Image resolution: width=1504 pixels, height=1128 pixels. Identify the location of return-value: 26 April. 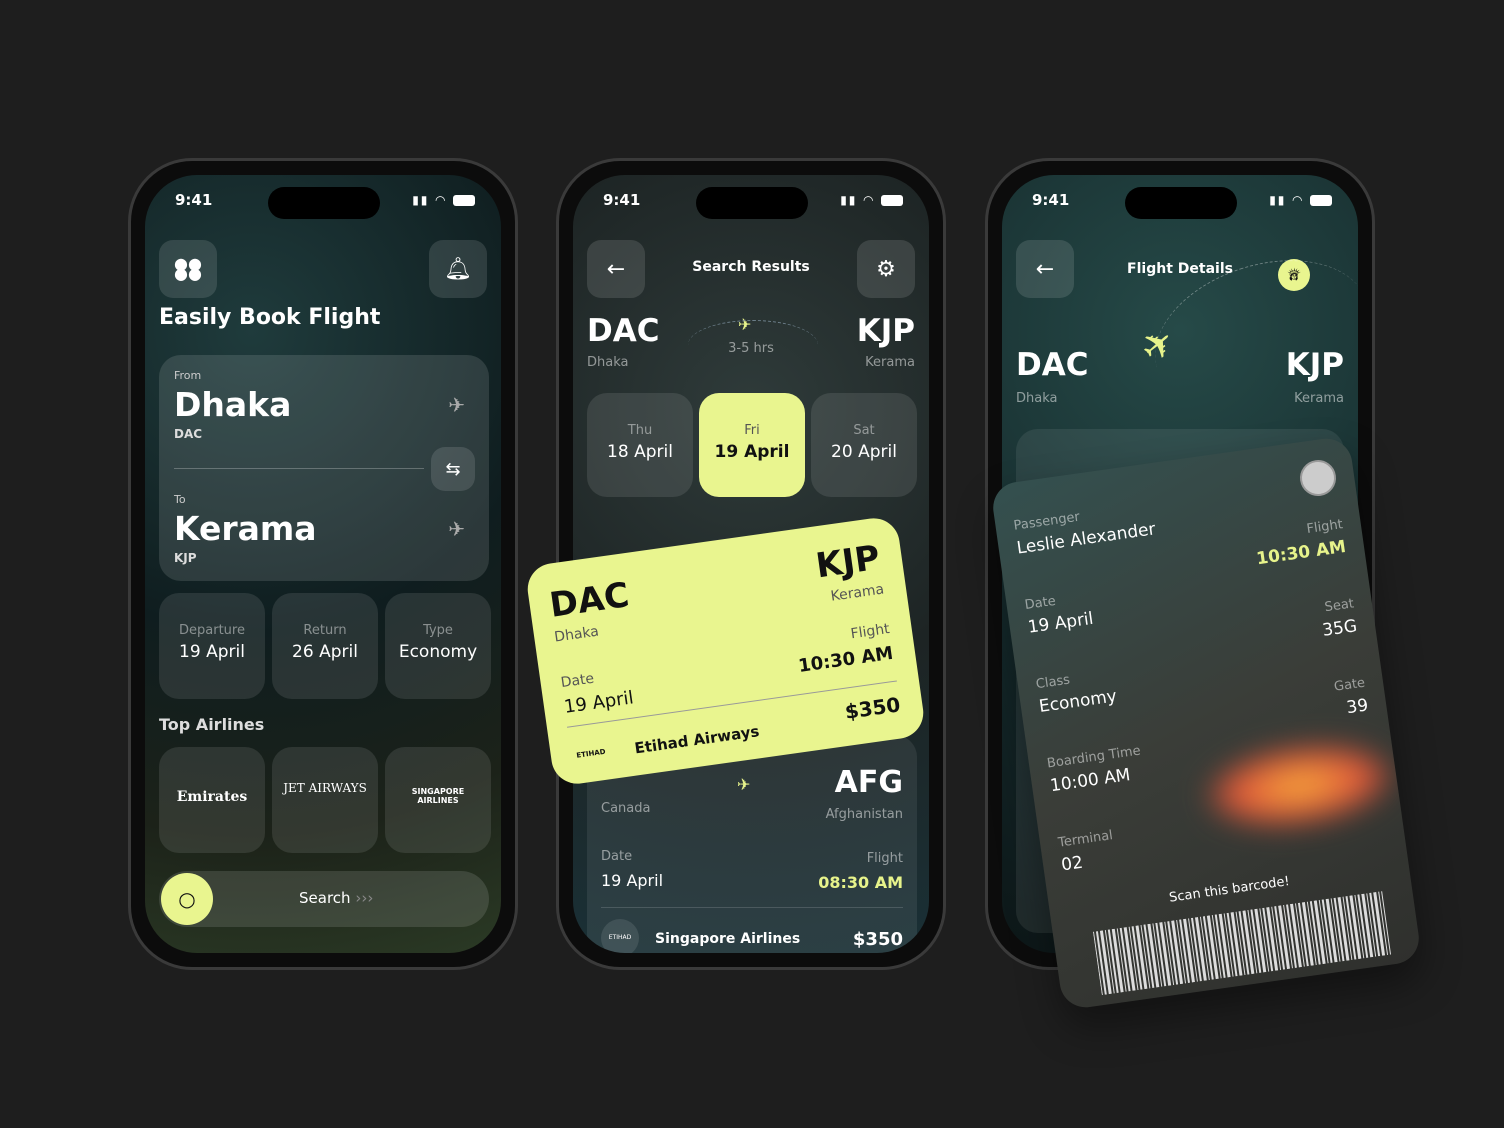
(325, 652).